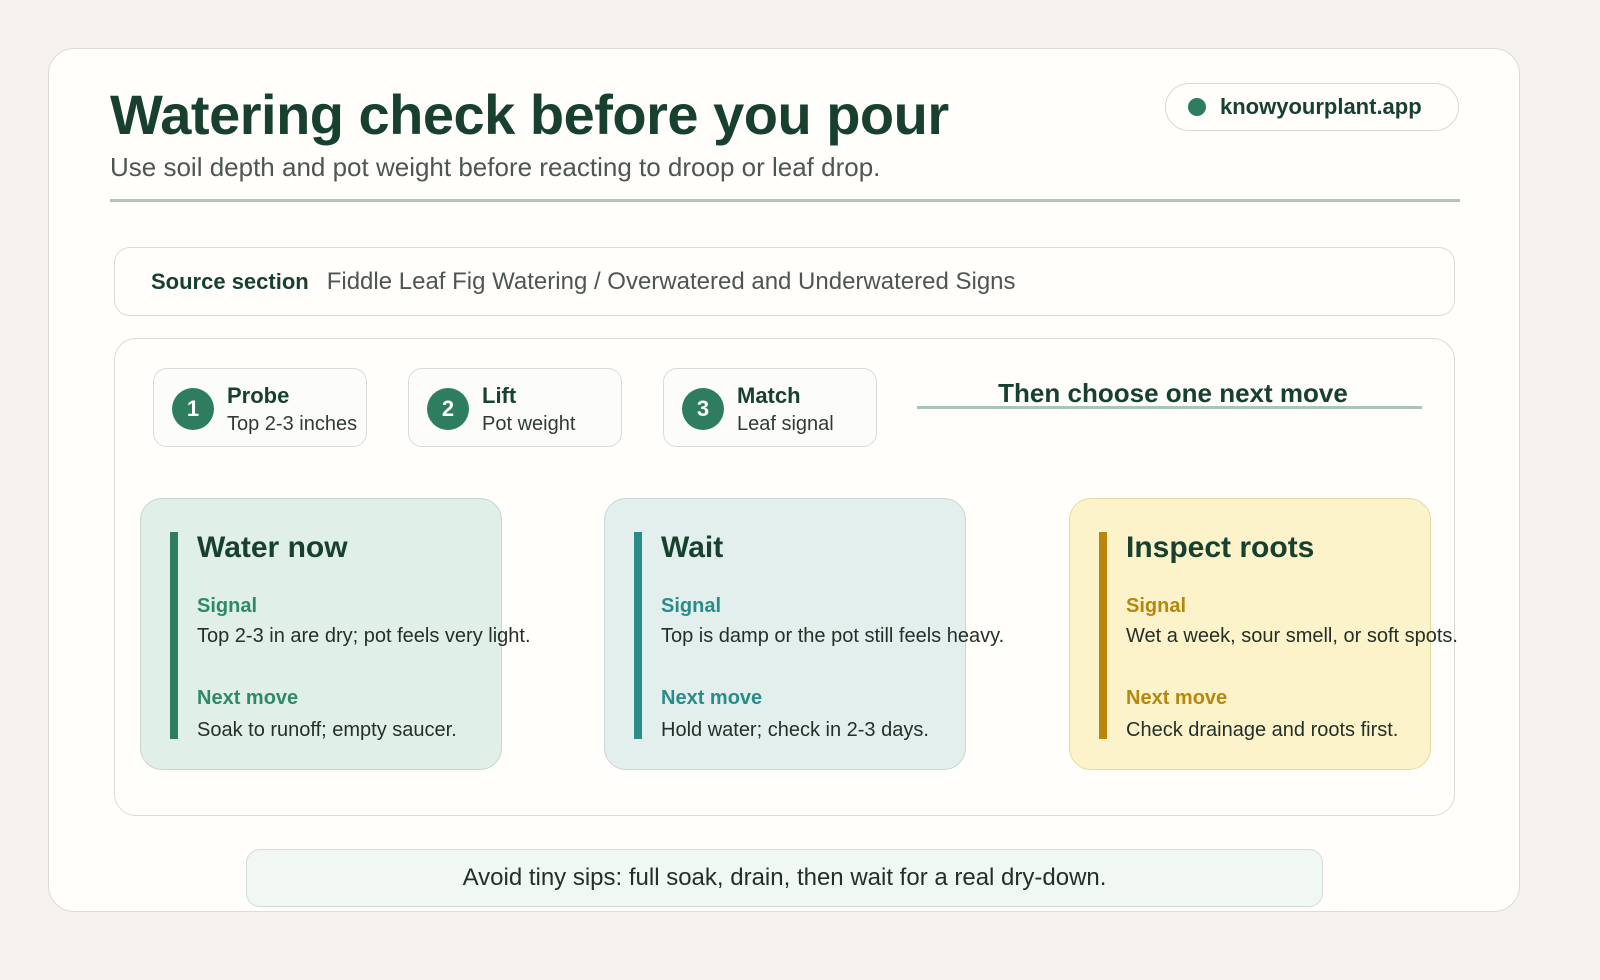 This screenshot has width=1600, height=980. I want to click on next-move-text: Soak to runoff; empty saucer., so click(327, 730).